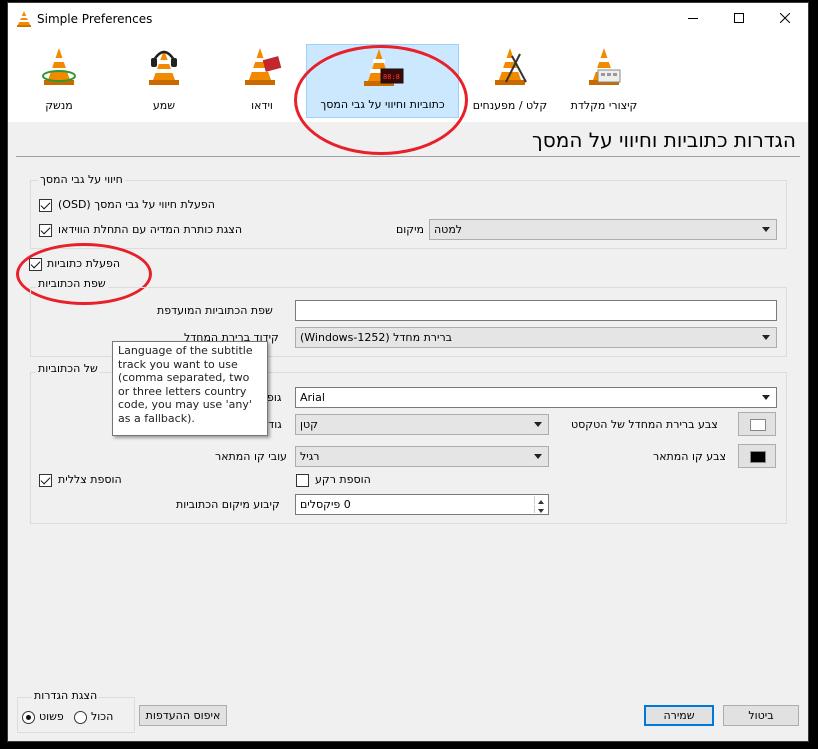  What do you see at coordinates (95, 19) in the screenshot?
I see `window-title: Simple Preferences` at bounding box center [95, 19].